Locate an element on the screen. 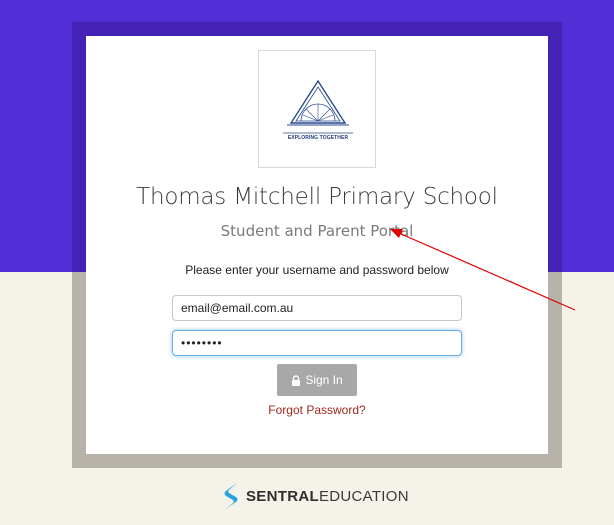 The image size is (614, 525). annotation-arrow is located at coordinates (483, 270).